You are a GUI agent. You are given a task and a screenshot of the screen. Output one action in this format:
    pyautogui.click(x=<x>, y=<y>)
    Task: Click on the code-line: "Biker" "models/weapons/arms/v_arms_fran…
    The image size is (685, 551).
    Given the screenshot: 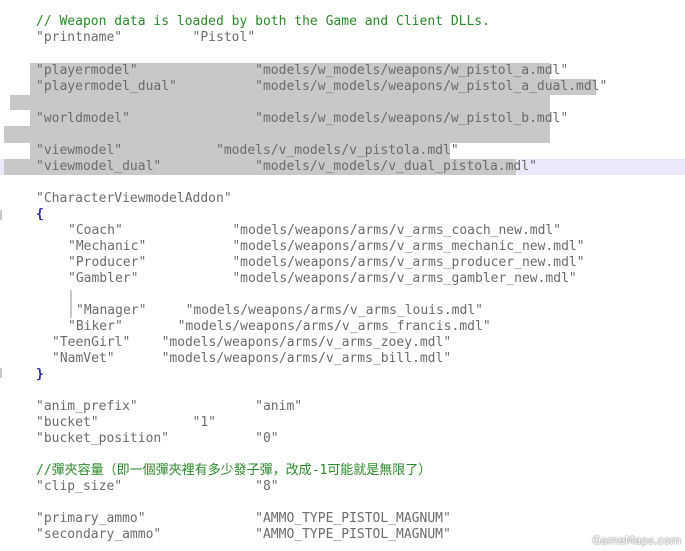 What is the action you would take?
    pyautogui.click(x=279, y=327)
    